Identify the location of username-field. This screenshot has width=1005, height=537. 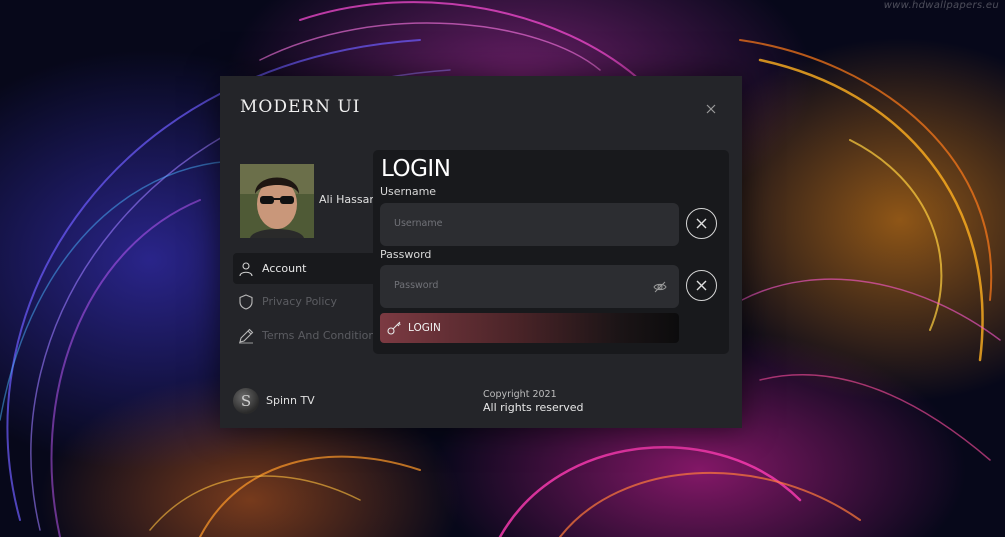
(529, 224).